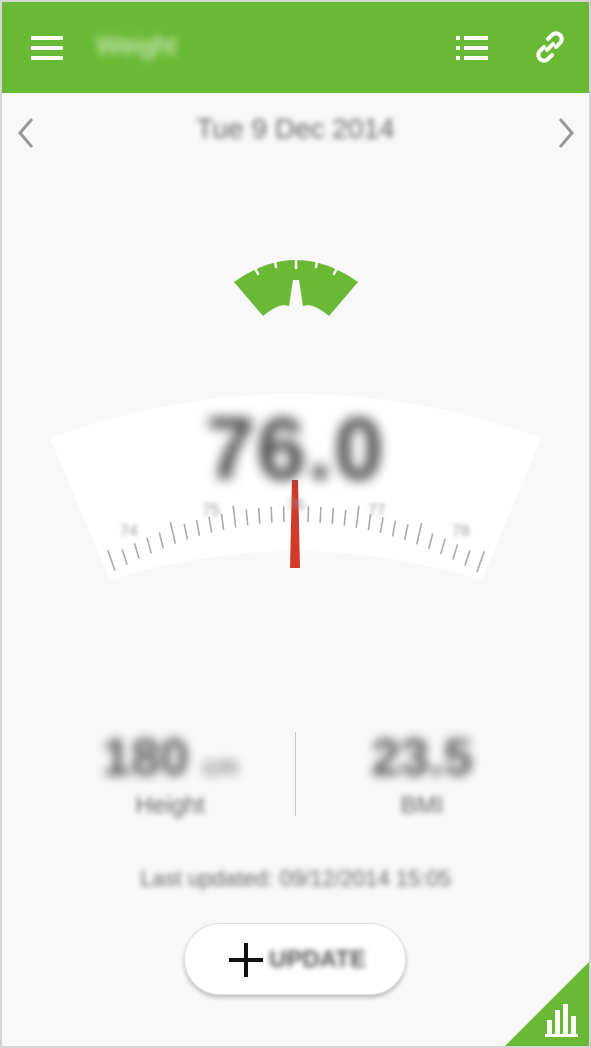  I want to click on scale-label: 77, so click(377, 510).